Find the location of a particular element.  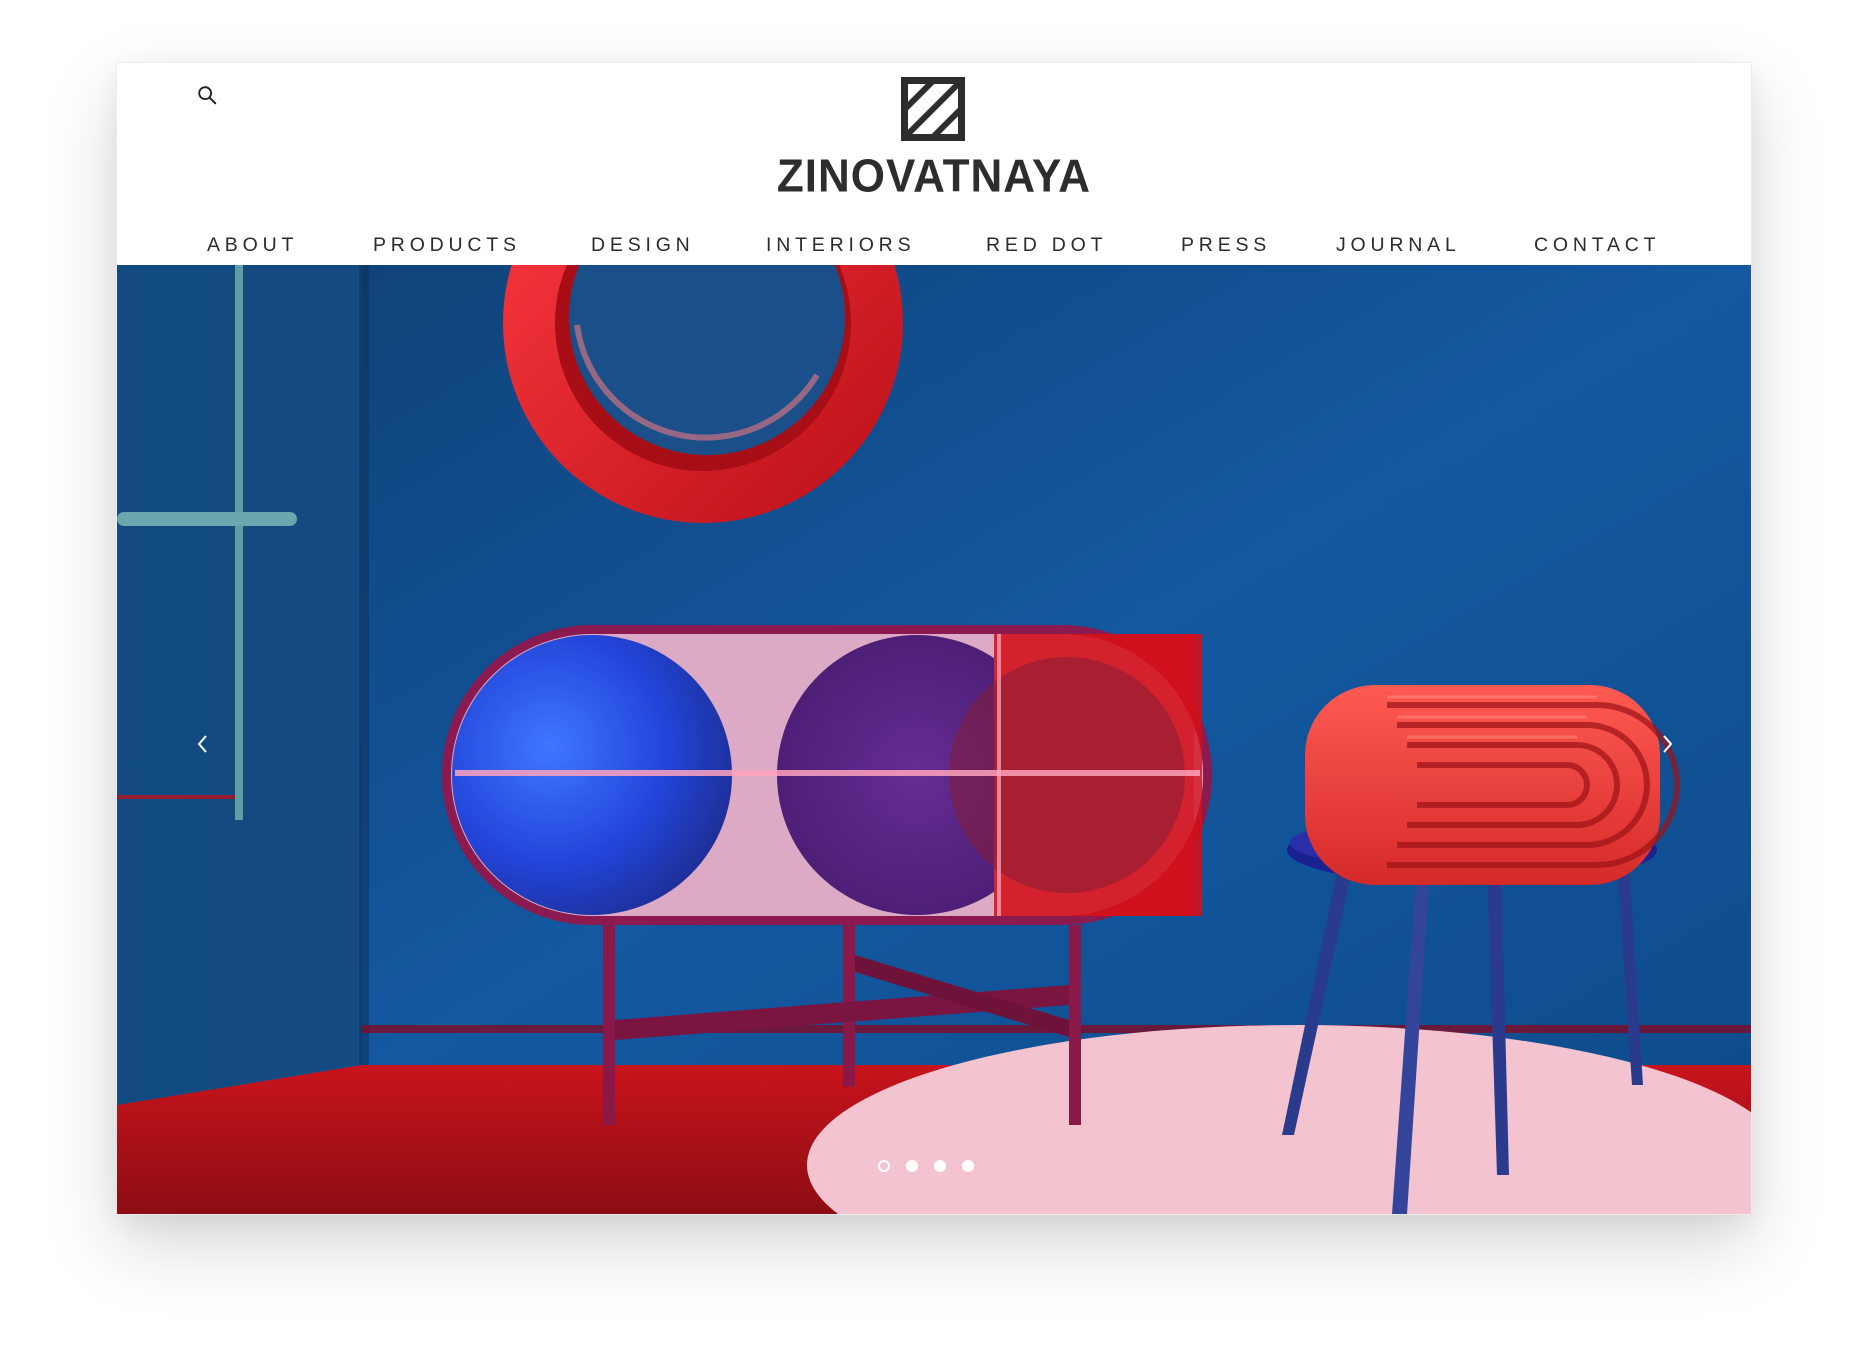

nav-item-contact: CONTACT is located at coordinates (1597, 245).